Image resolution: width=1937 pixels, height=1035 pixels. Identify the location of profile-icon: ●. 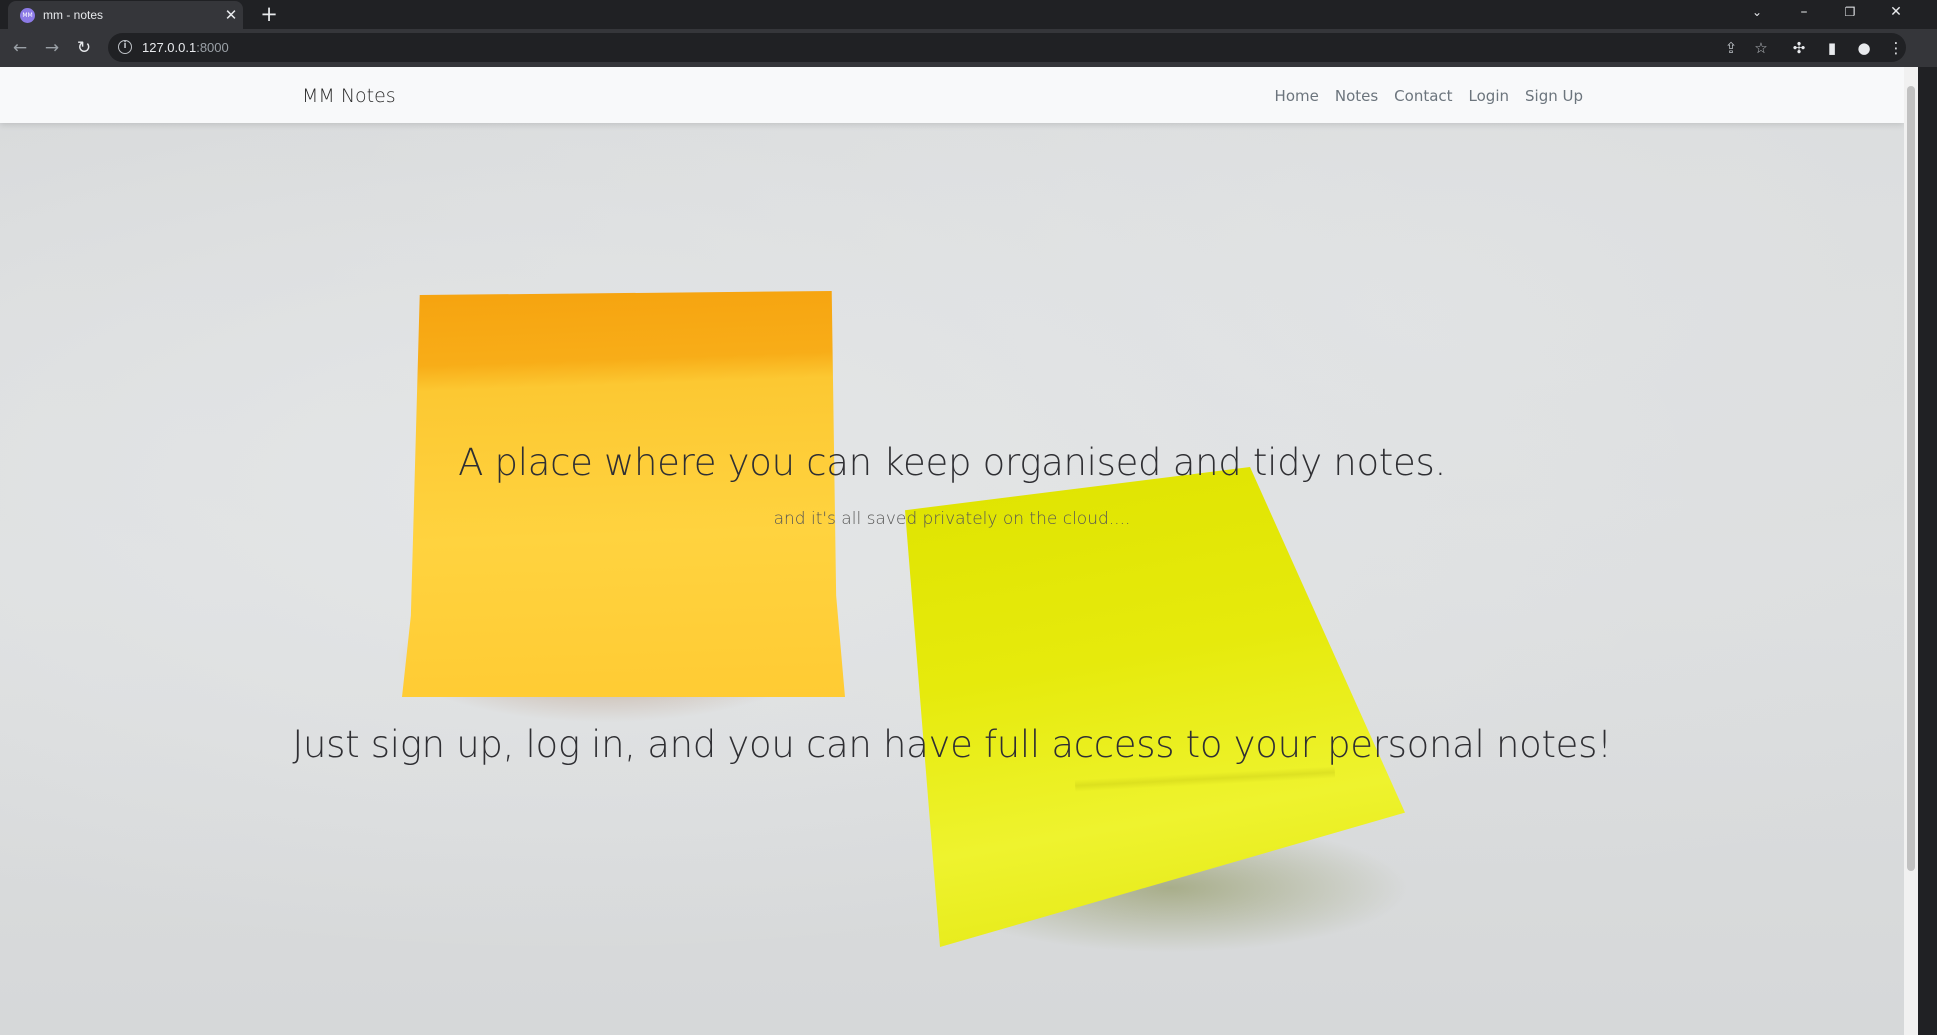
(1864, 48).